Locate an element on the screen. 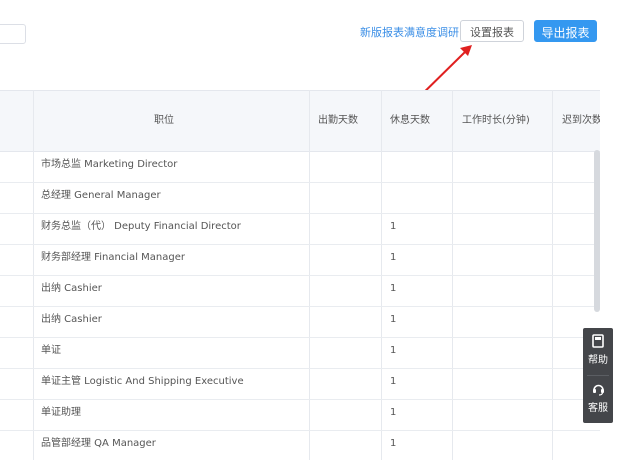 This screenshot has height=460, width=629. header-work-hours: 工作时长(分钟) is located at coordinates (496, 121).